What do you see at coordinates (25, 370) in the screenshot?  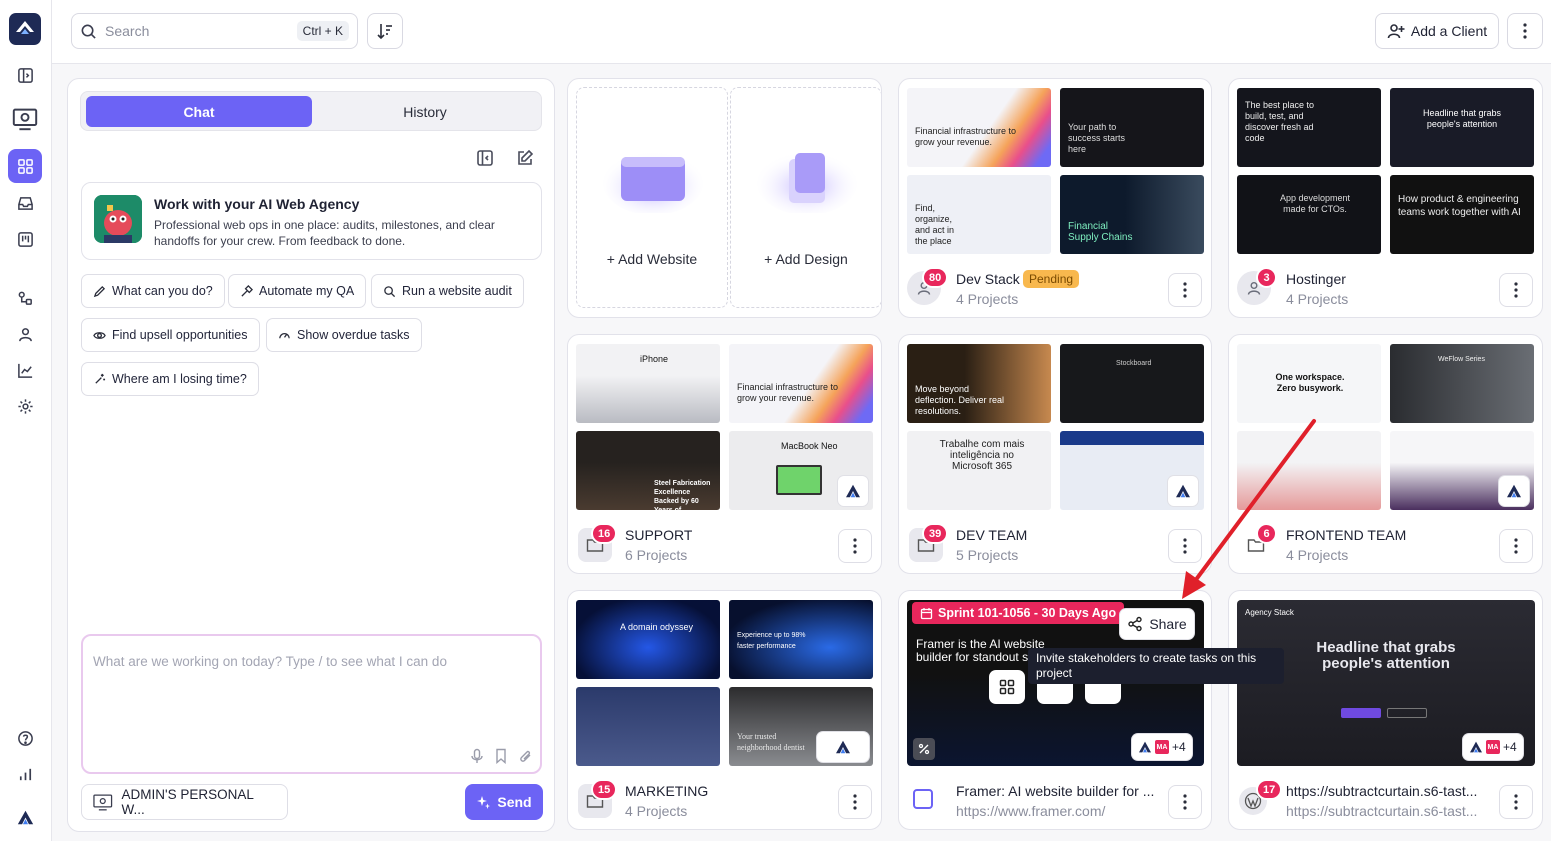 I see `analytics-chart-icon` at bounding box center [25, 370].